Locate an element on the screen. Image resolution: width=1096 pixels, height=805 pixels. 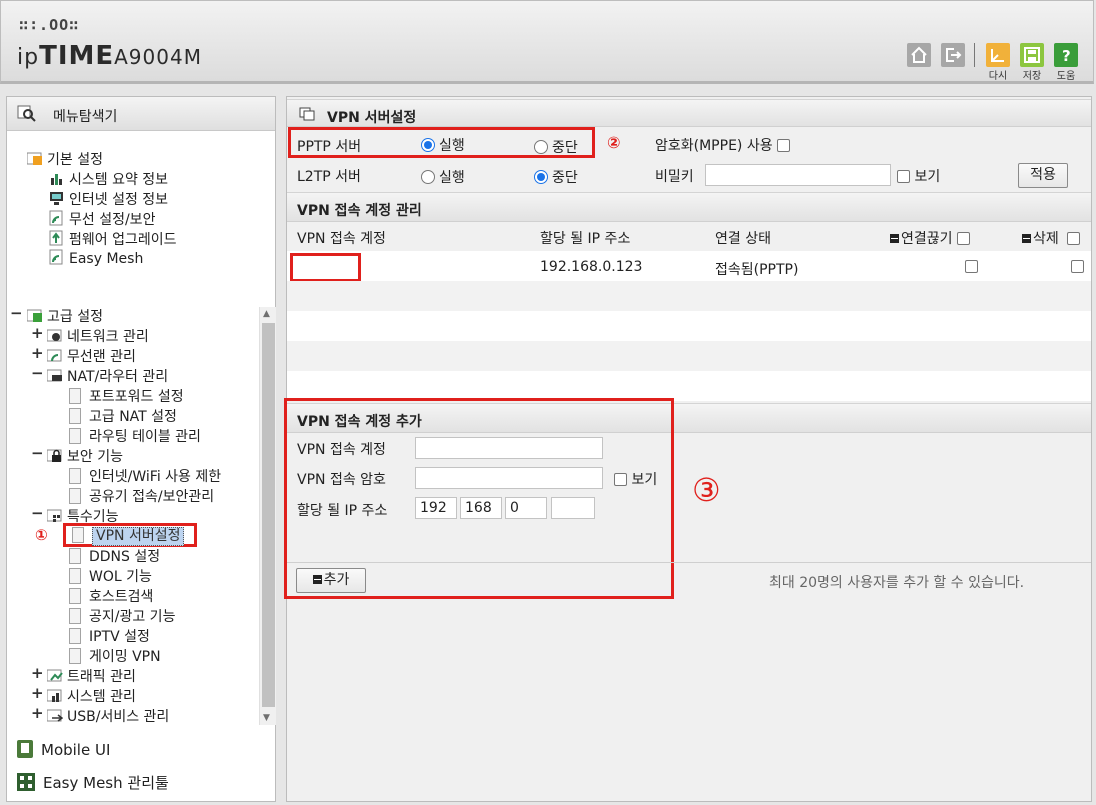
tree-usb-service: USB/서비스 관리 is located at coordinates (107, 716).